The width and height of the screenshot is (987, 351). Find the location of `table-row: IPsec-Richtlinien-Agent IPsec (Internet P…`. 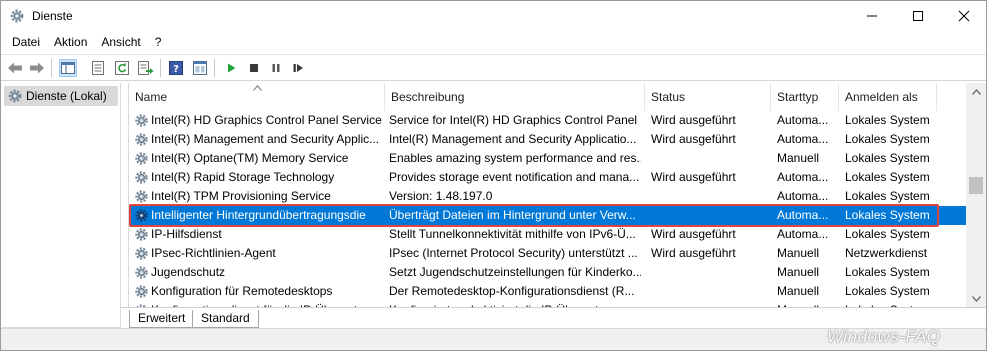

table-row: IPsec-Richtlinien-Agent IPsec (Internet P… is located at coordinates (548, 253).